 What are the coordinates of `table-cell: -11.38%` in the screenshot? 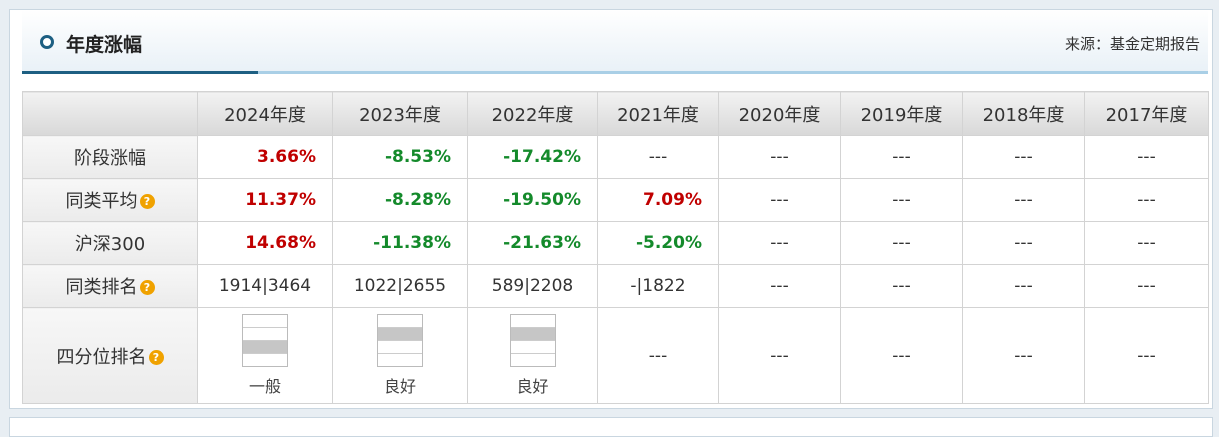 It's located at (400, 243).